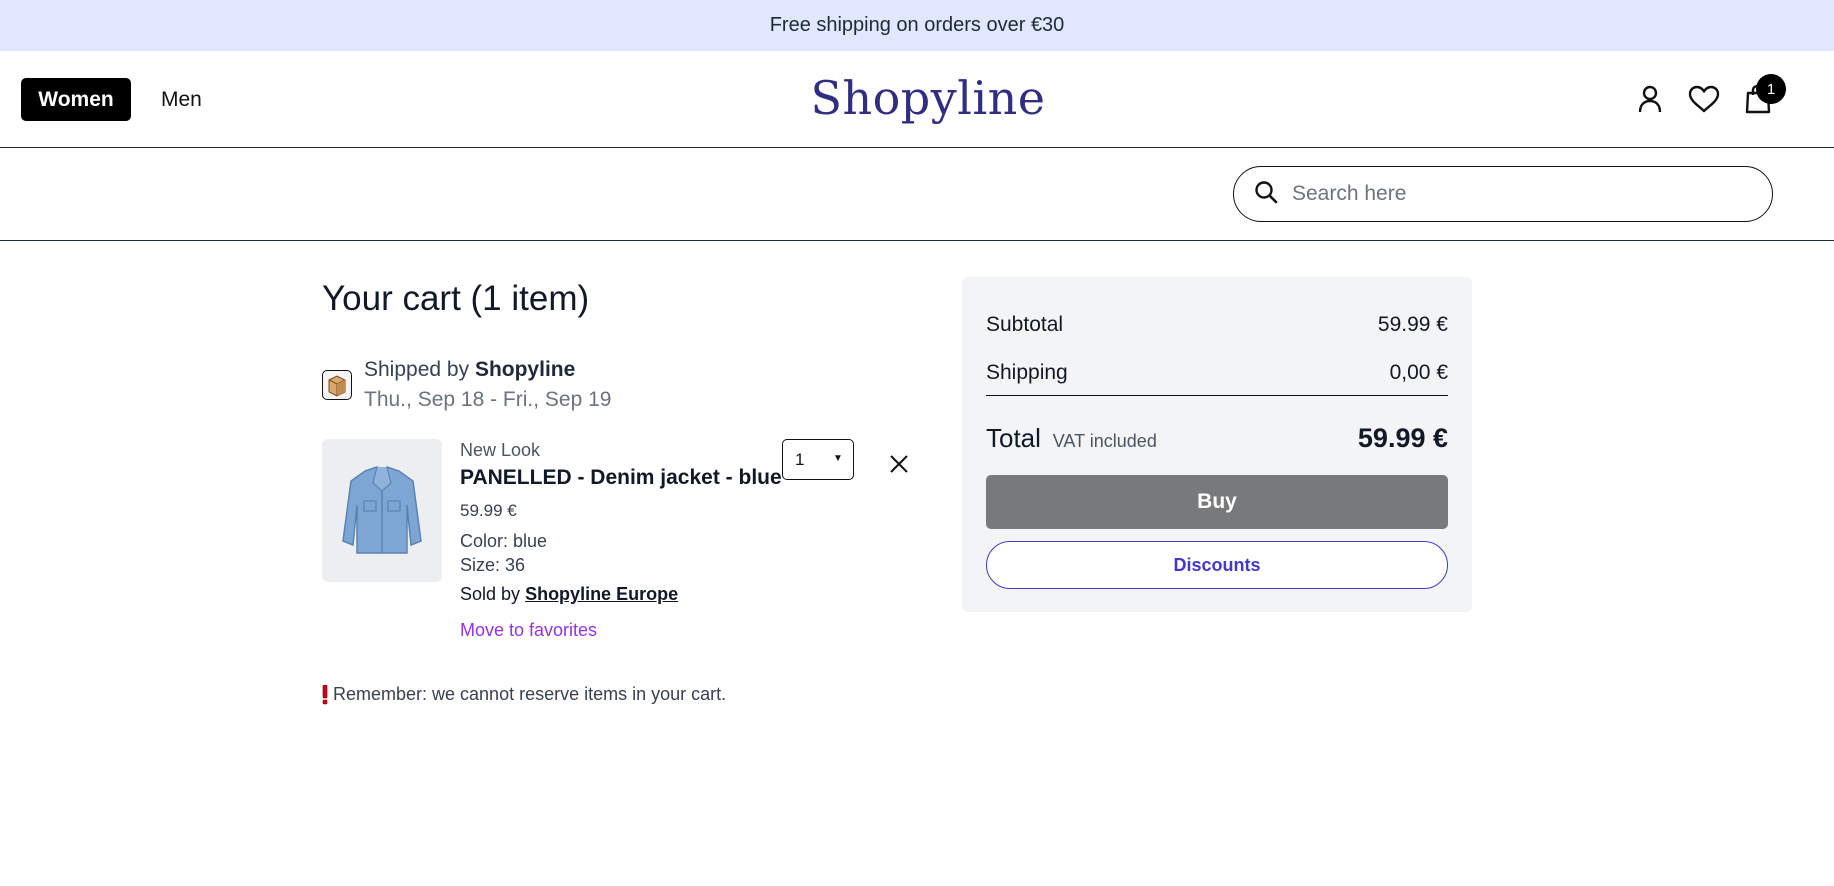 This screenshot has height=886, width=1834. What do you see at coordinates (490, 594) in the screenshot?
I see `sold-by-prefix: Sold by` at bounding box center [490, 594].